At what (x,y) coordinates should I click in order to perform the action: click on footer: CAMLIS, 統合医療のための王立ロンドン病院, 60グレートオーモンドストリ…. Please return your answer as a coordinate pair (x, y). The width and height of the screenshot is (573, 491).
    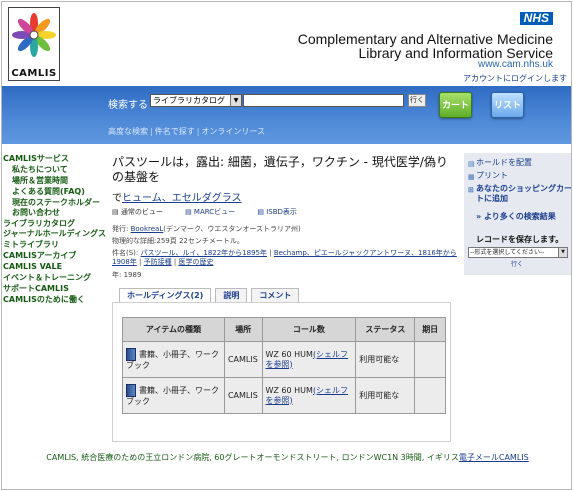
    Looking at the image, I should click on (286, 457).